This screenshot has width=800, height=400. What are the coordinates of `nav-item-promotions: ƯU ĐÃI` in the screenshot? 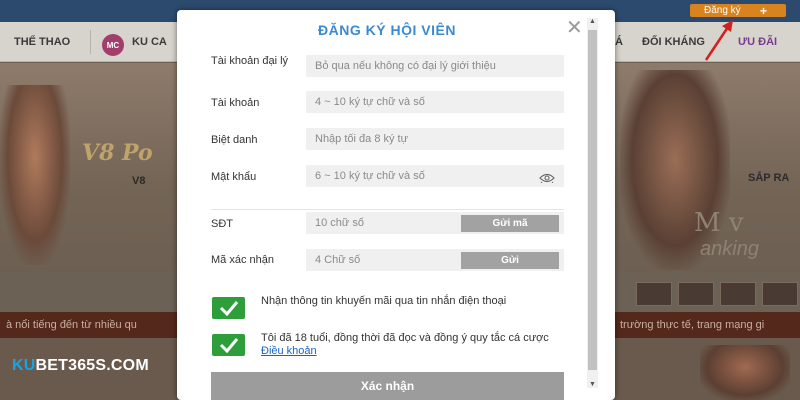 It's located at (757, 42).